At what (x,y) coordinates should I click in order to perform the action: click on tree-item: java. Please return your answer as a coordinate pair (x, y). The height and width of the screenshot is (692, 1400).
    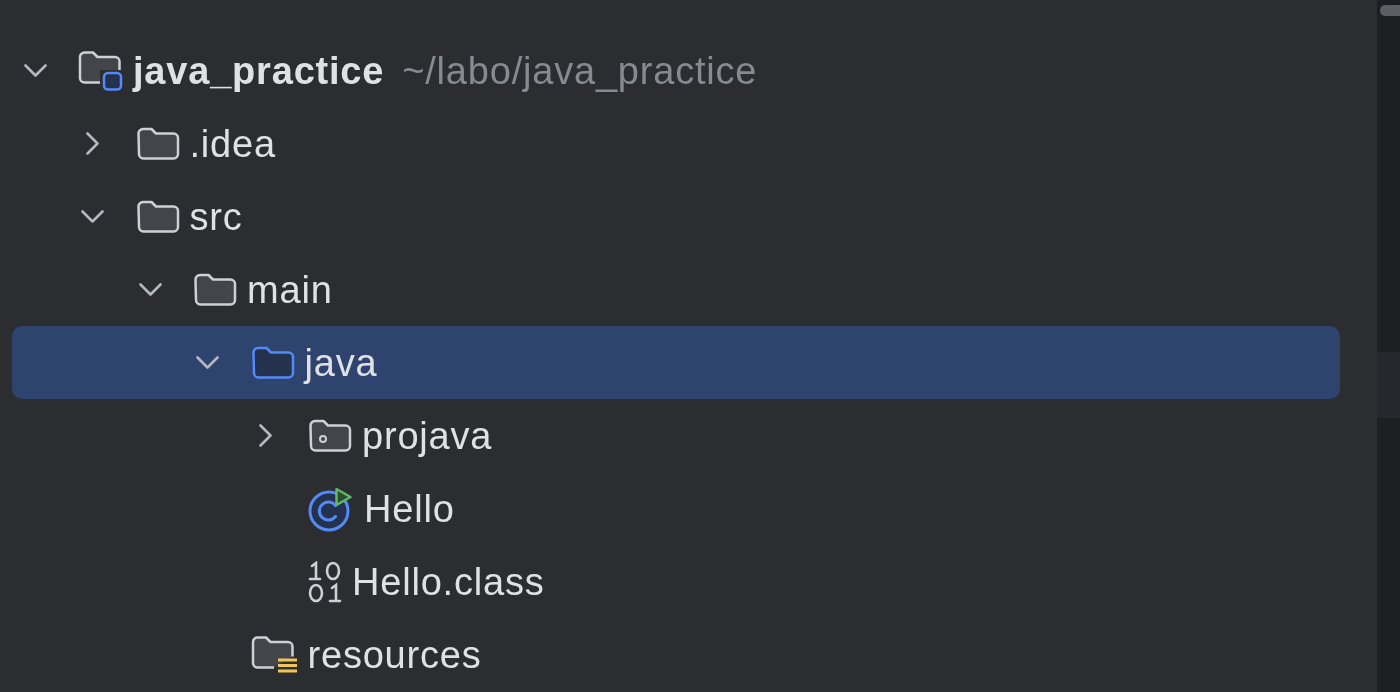
    Looking at the image, I should click on (676, 362).